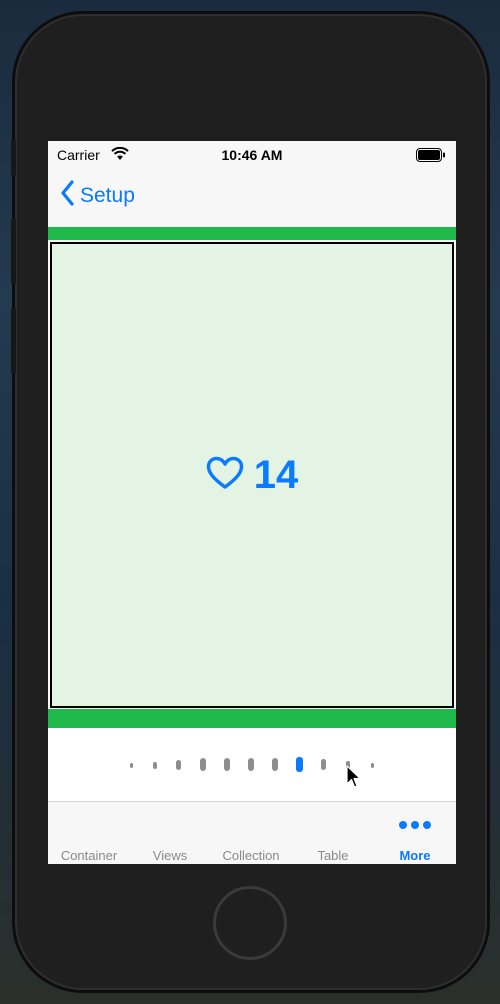  Describe the element at coordinates (333, 833) in the screenshot. I see `tab-table: Table` at that location.